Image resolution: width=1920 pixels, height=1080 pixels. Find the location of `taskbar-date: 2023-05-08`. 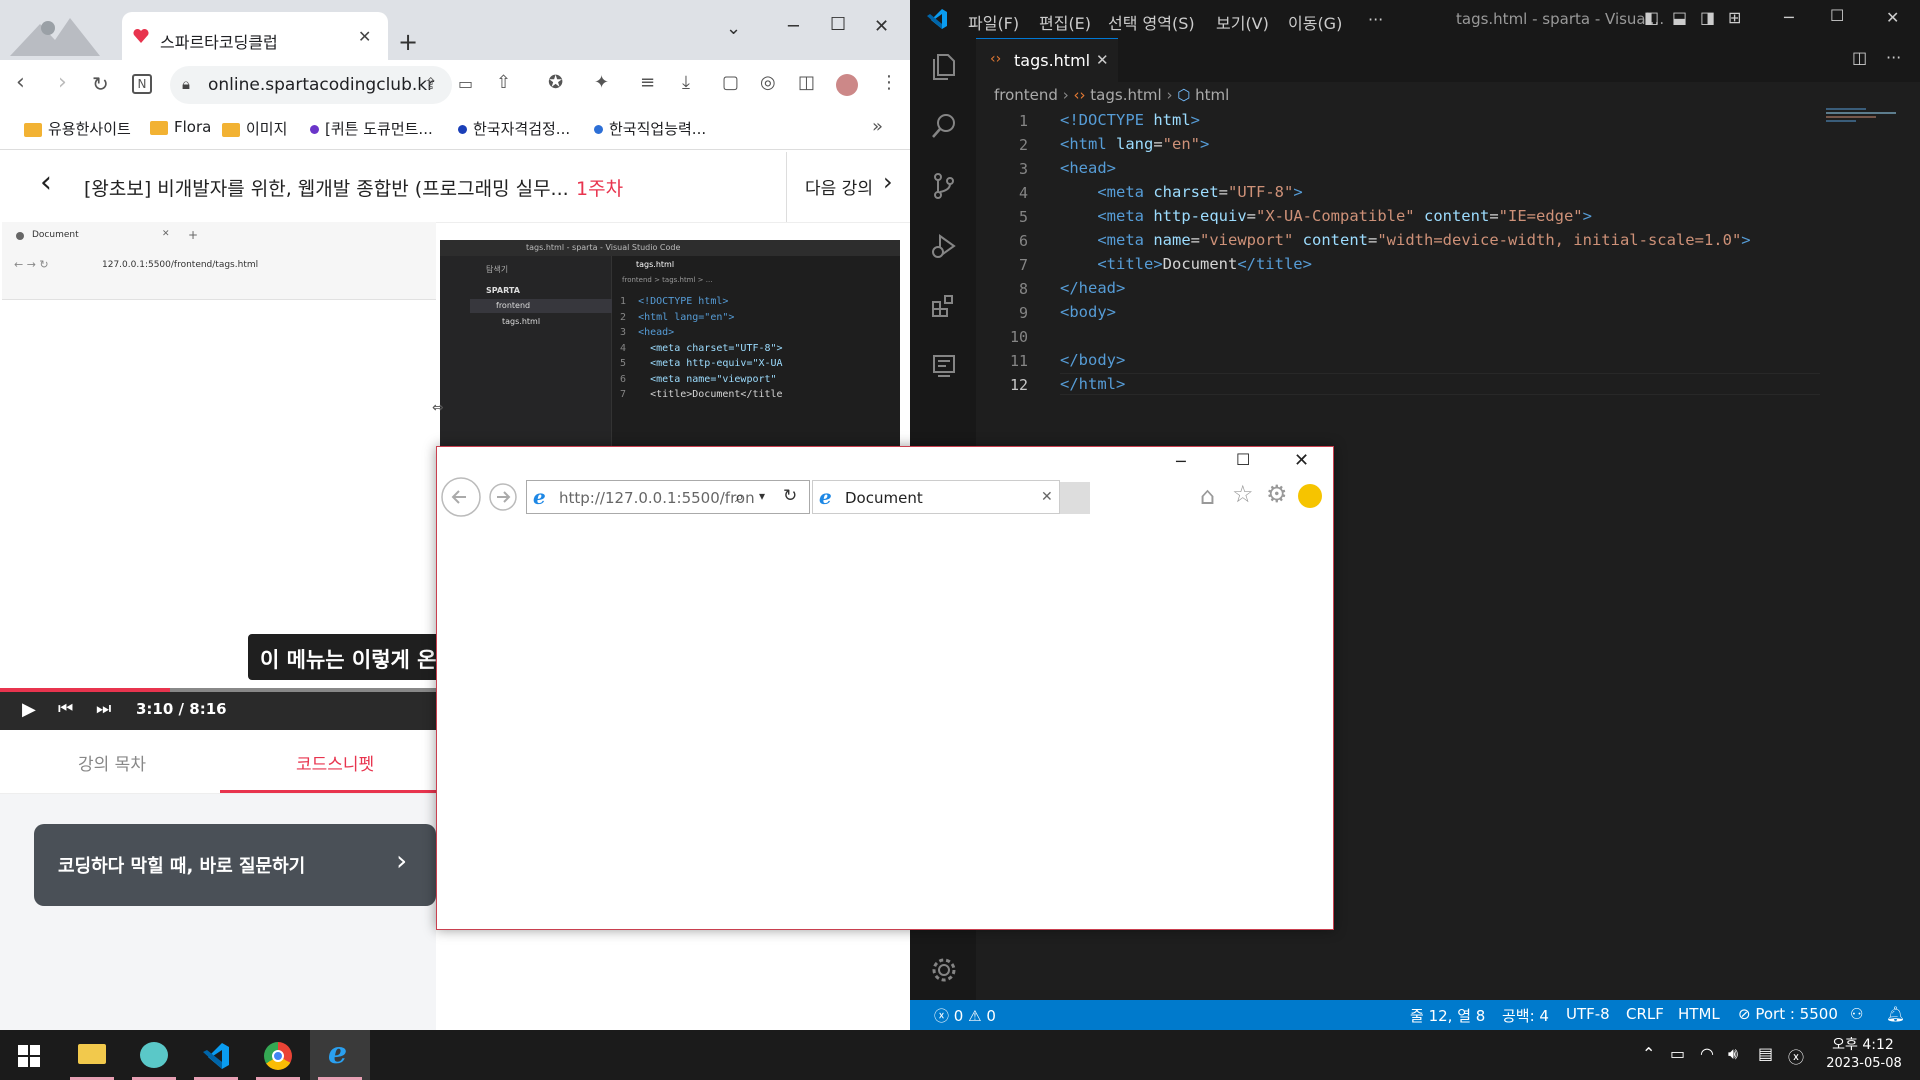

taskbar-date: 2023-05-08 is located at coordinates (1864, 1063).